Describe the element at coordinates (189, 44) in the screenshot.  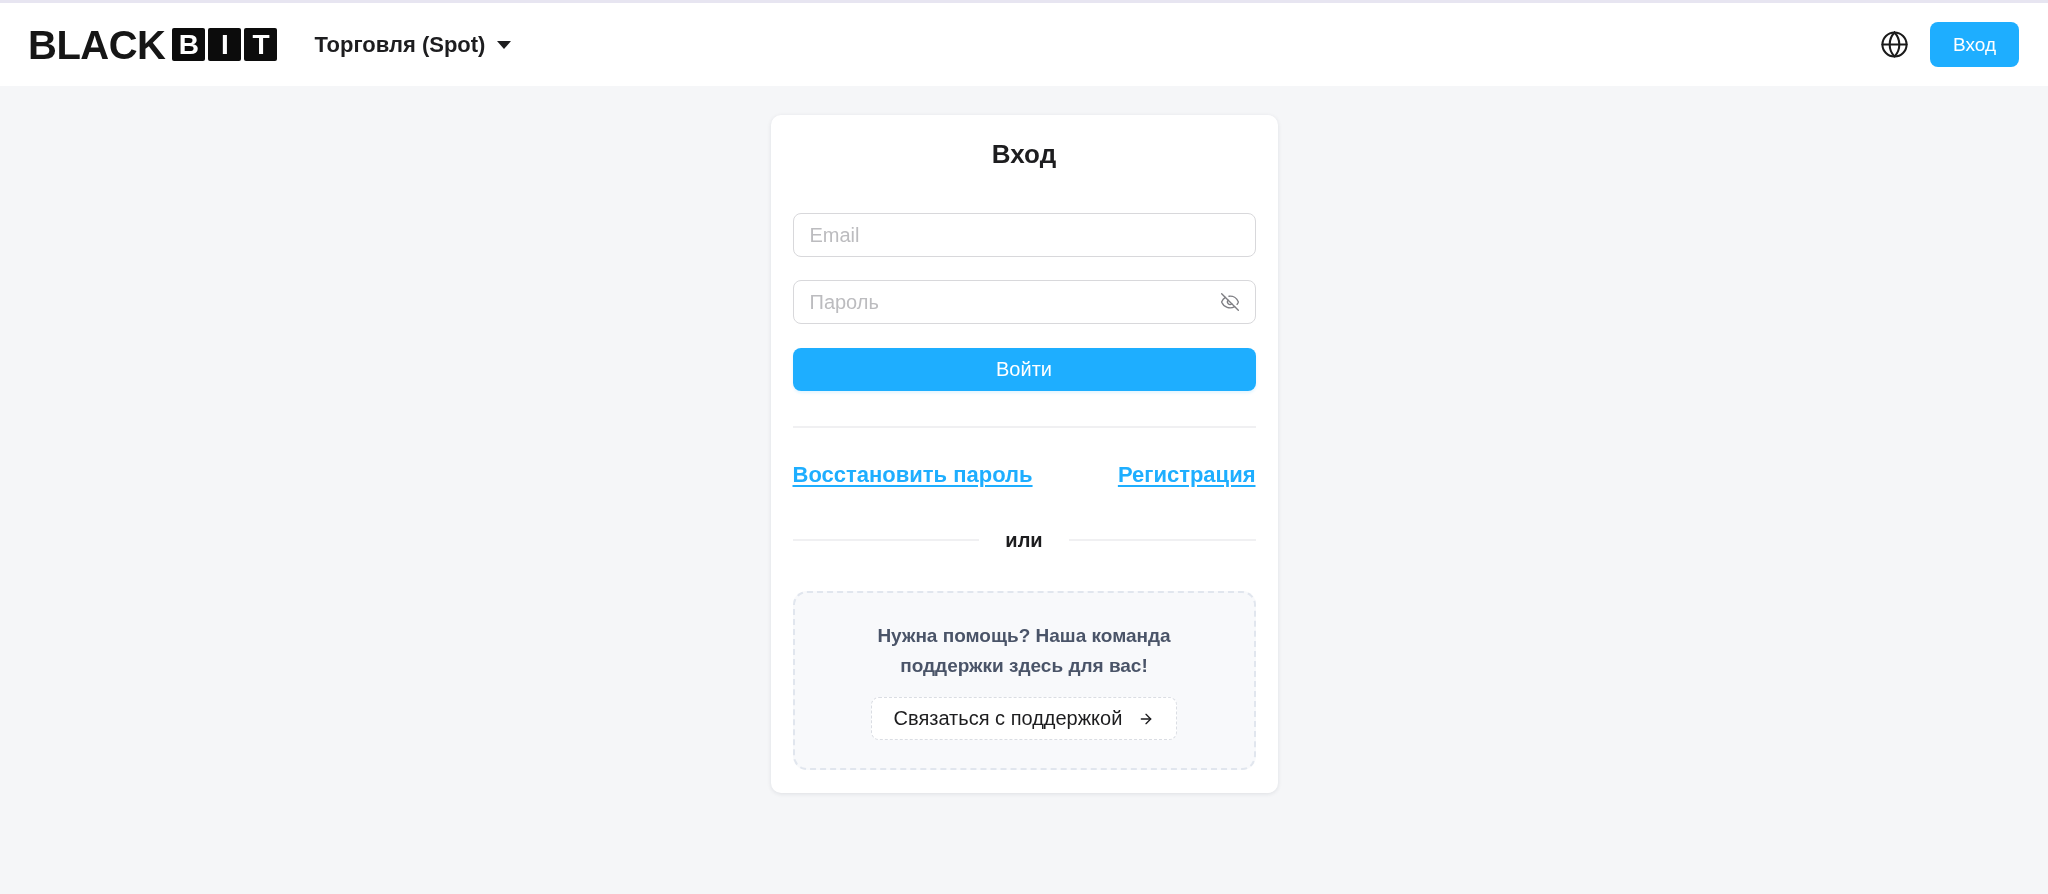
I see `logo-letter-tile: B` at that location.